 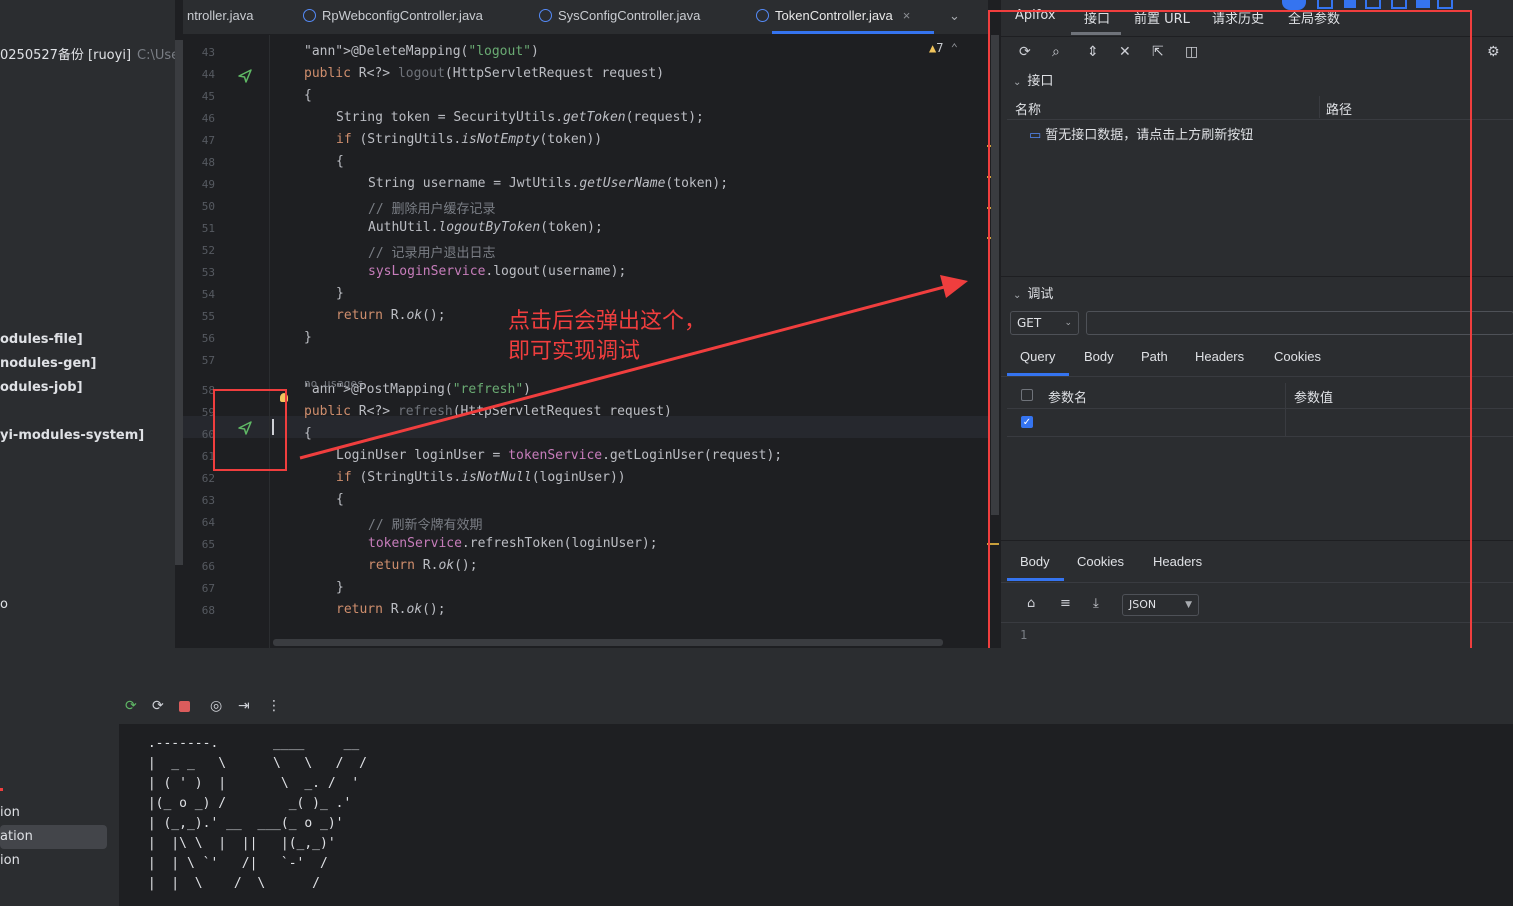 What do you see at coordinates (629, 15) in the screenshot?
I see `tab-label: SysConfigController.java` at bounding box center [629, 15].